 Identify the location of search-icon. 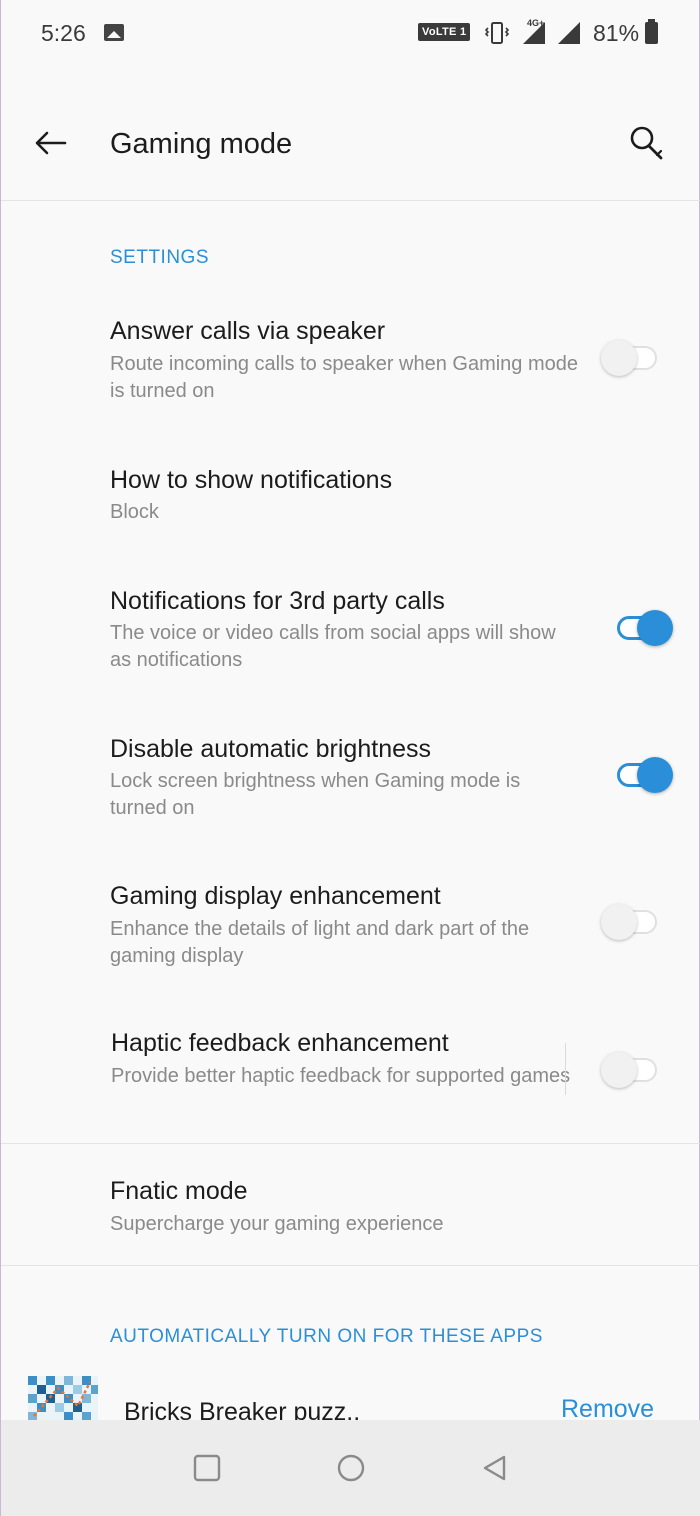
(647, 144).